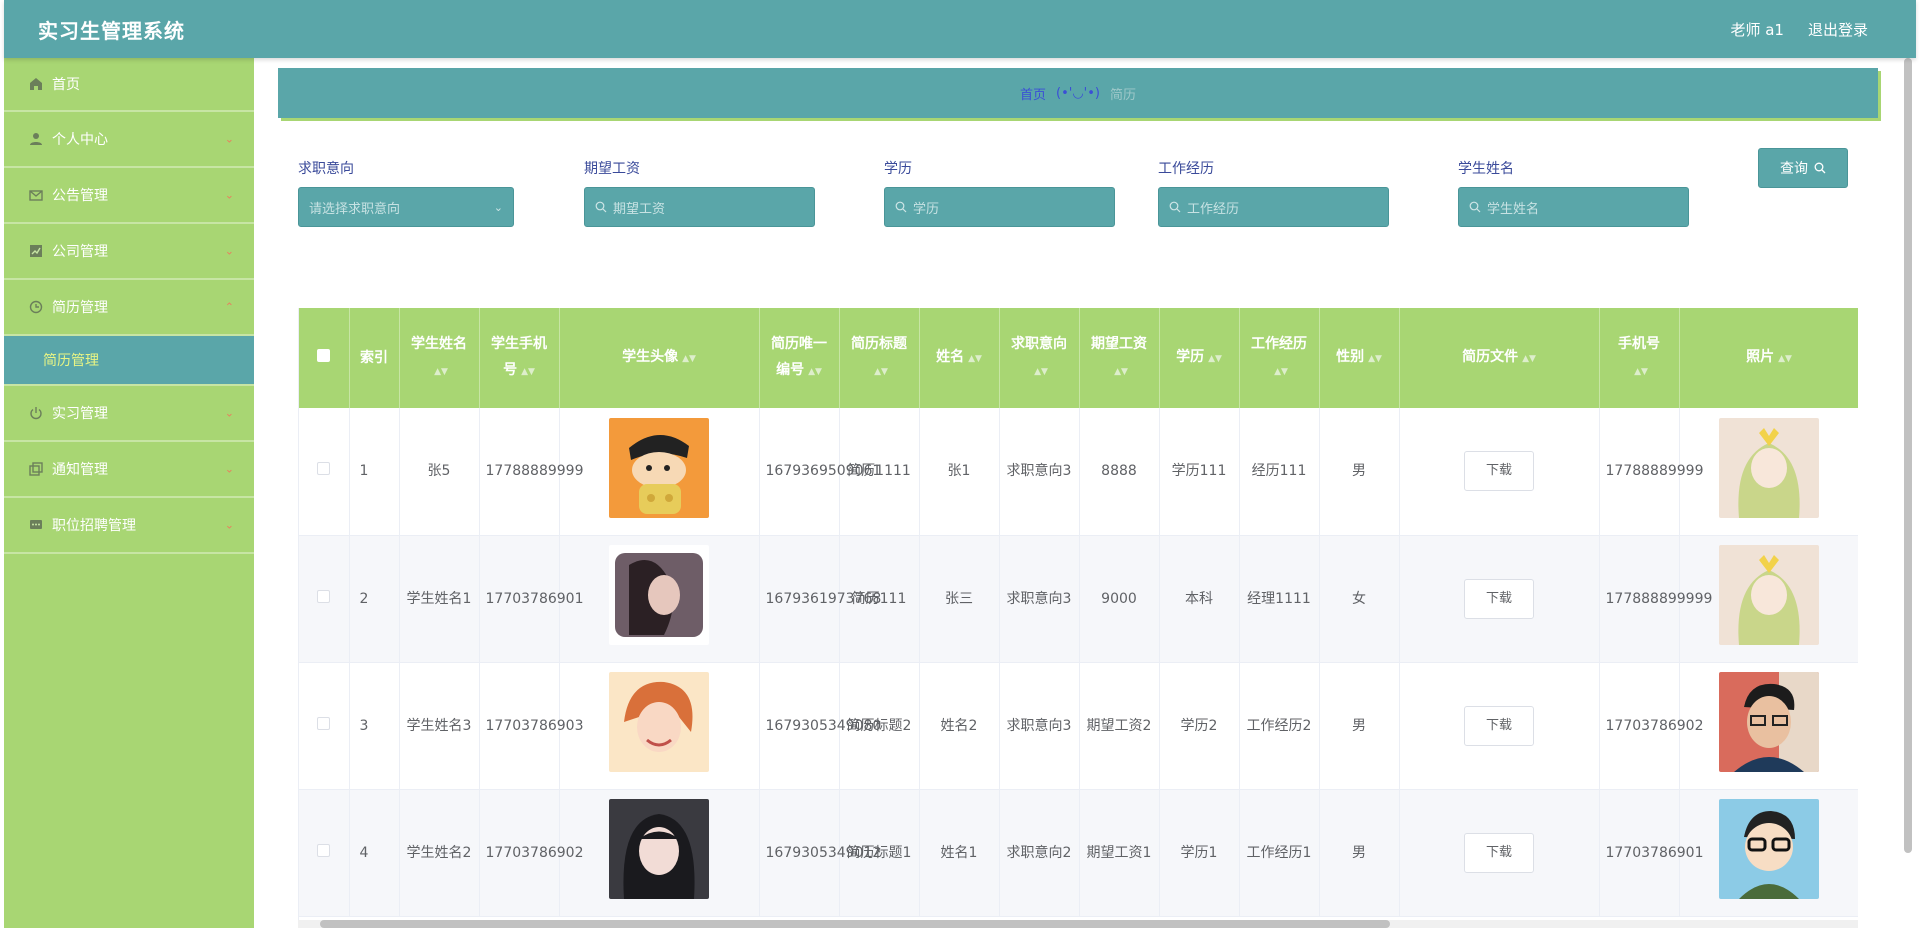  I want to click on cell-gender: 女, so click(1359, 599).